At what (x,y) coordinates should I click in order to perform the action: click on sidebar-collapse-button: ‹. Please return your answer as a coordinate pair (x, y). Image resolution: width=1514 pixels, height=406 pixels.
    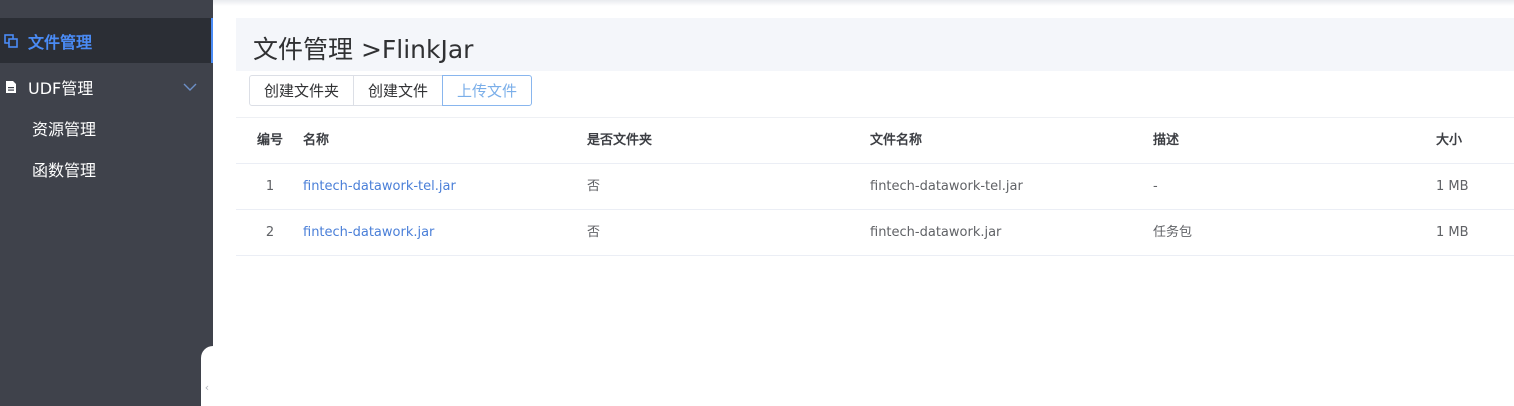
    Looking at the image, I should click on (207, 376).